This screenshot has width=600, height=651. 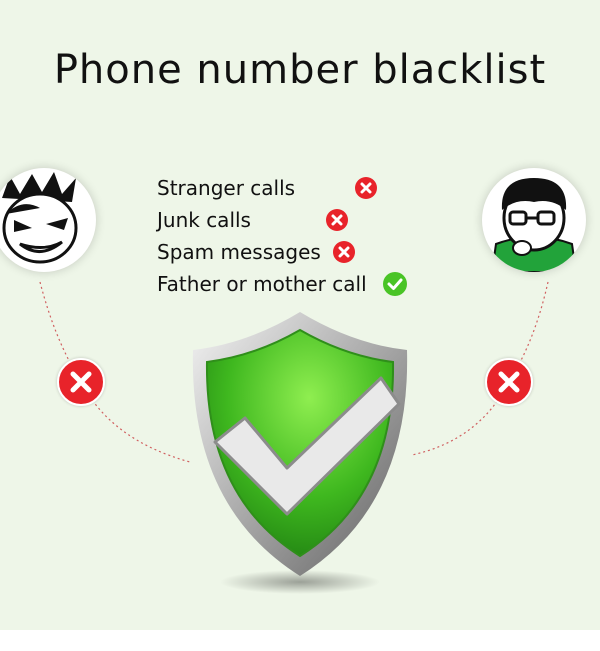 What do you see at coordinates (226, 188) in the screenshot?
I see `item-label: Stranger calls` at bounding box center [226, 188].